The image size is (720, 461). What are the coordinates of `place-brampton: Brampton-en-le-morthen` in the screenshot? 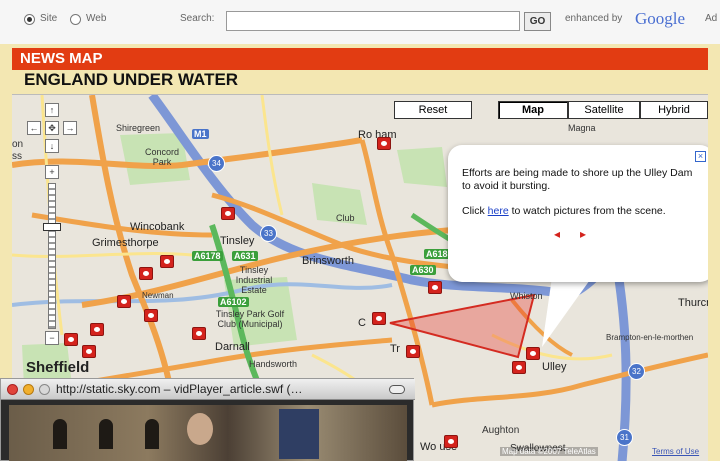 It's located at (650, 337).